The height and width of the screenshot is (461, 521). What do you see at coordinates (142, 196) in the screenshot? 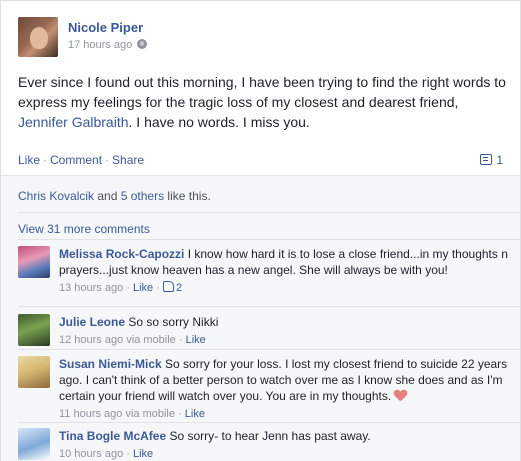
I see `others-likers-link: 5 others` at bounding box center [142, 196].